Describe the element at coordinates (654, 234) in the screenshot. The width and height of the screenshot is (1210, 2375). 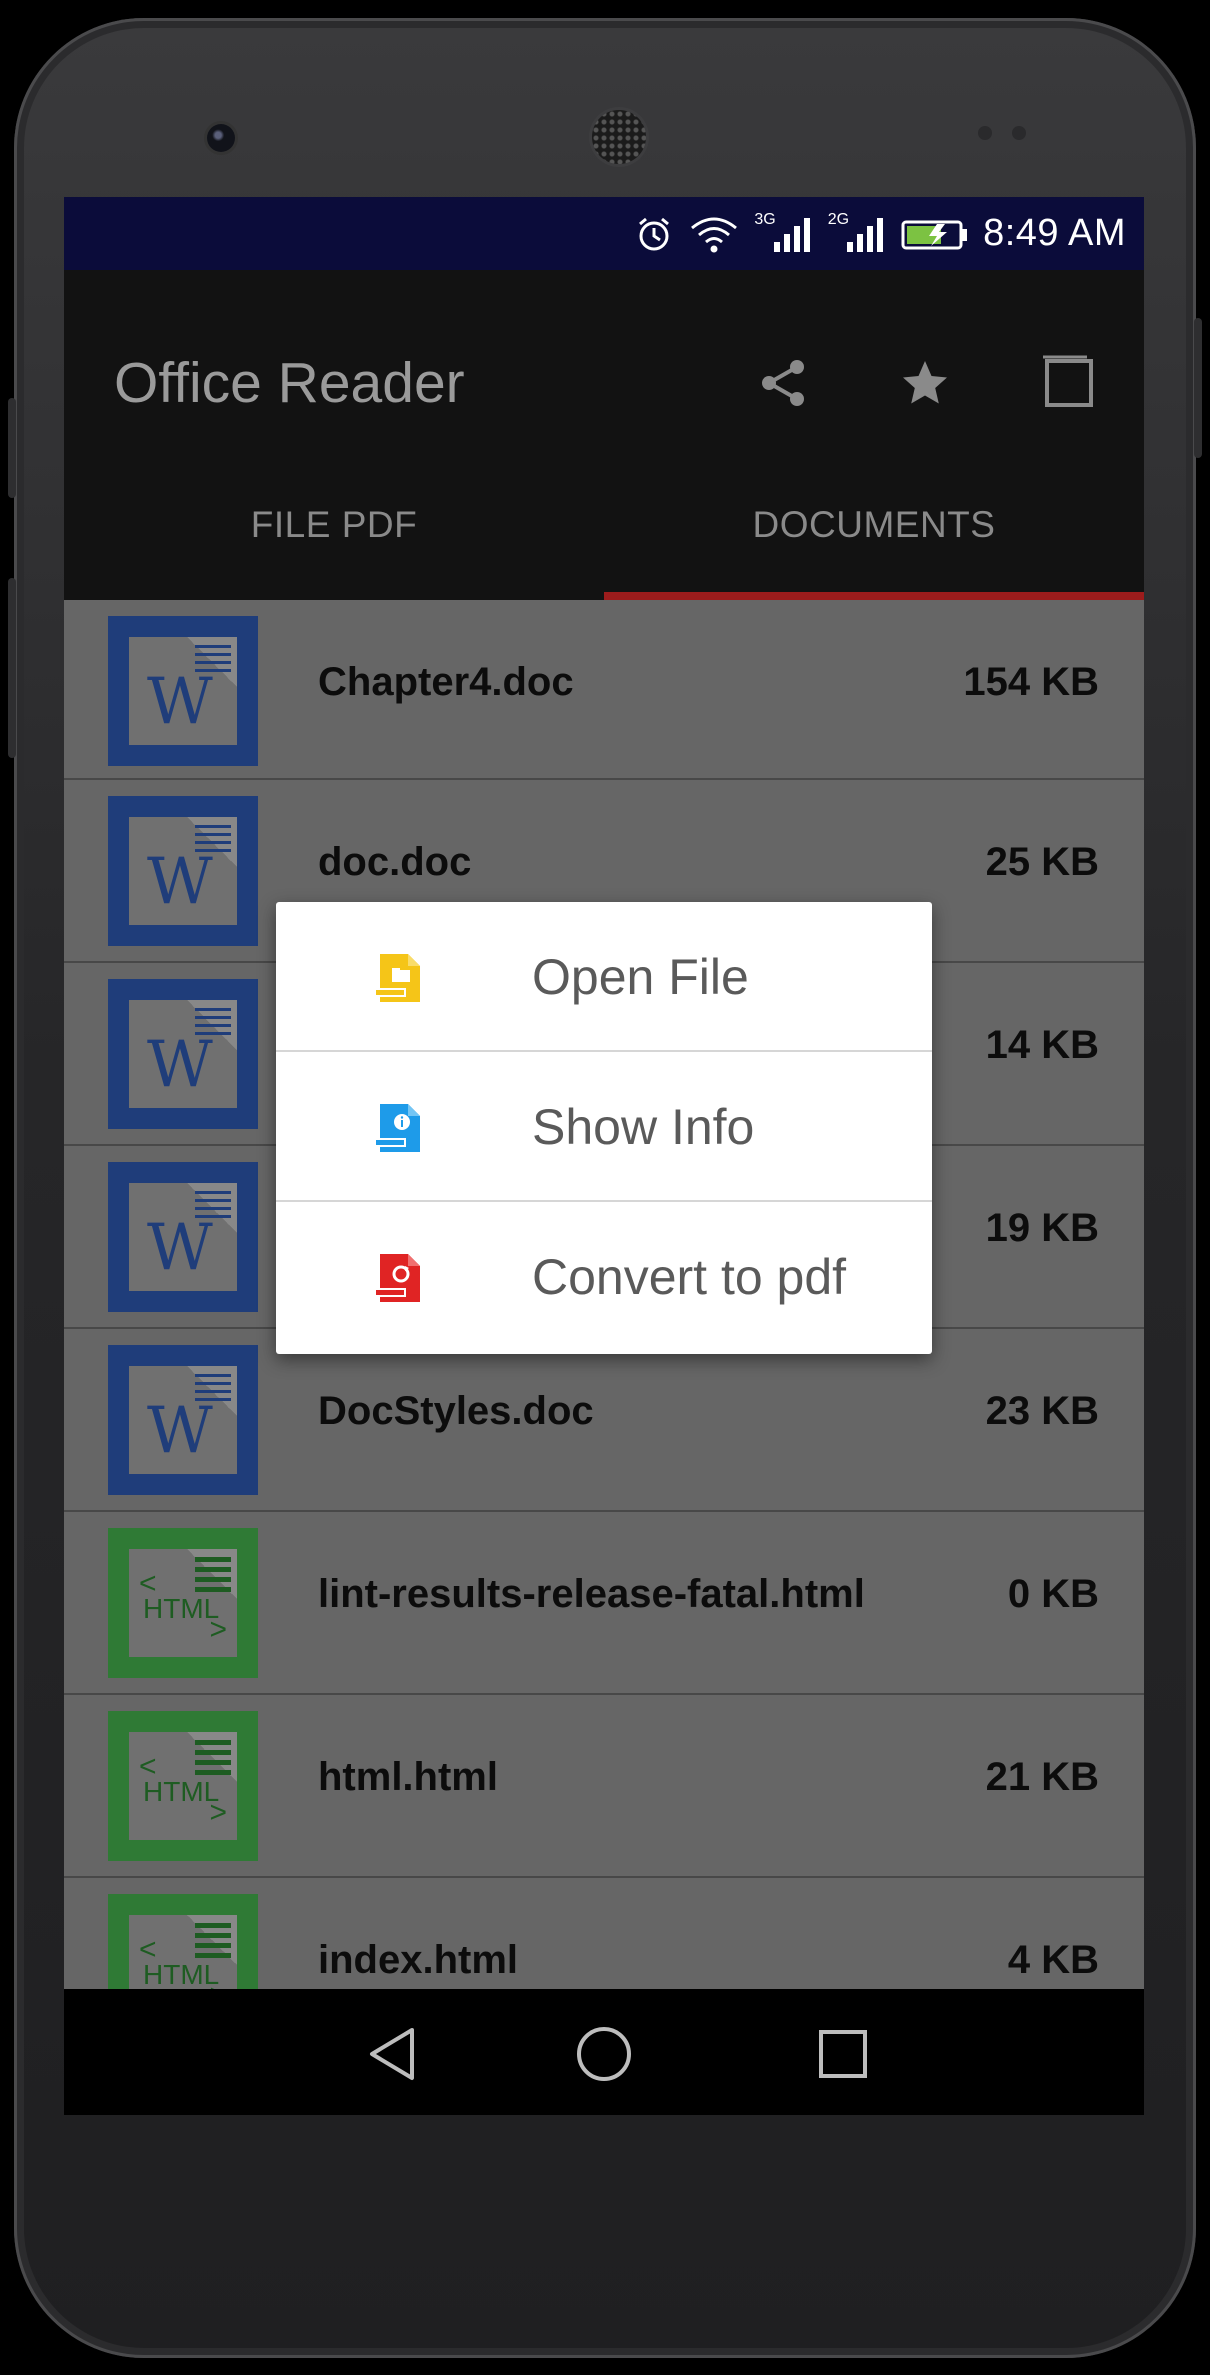
I see `alarm-icon` at that location.